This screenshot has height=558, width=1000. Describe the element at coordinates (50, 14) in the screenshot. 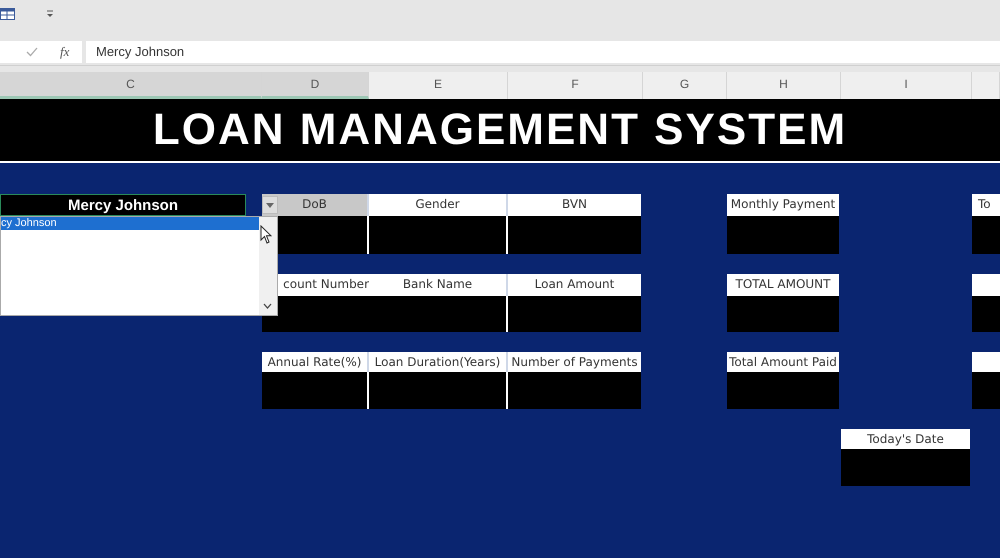

I see `customize-icon` at that location.